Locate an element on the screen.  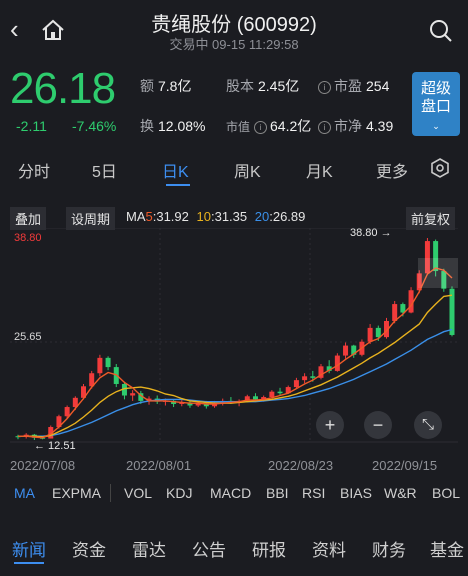
indicator-vol: VOL is located at coordinates (138, 493).